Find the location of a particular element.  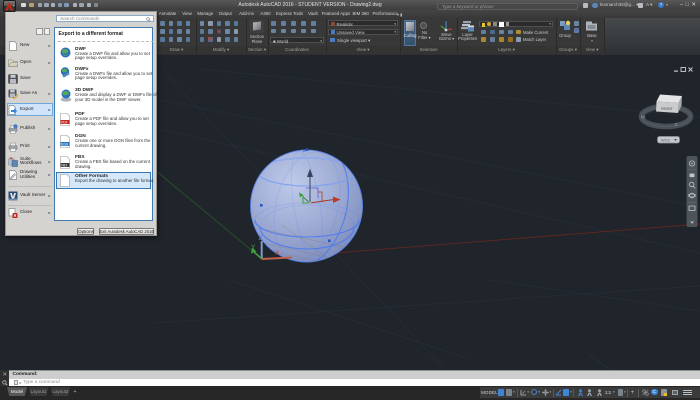

svg-text: PDF is located at coordinates (64, 122).